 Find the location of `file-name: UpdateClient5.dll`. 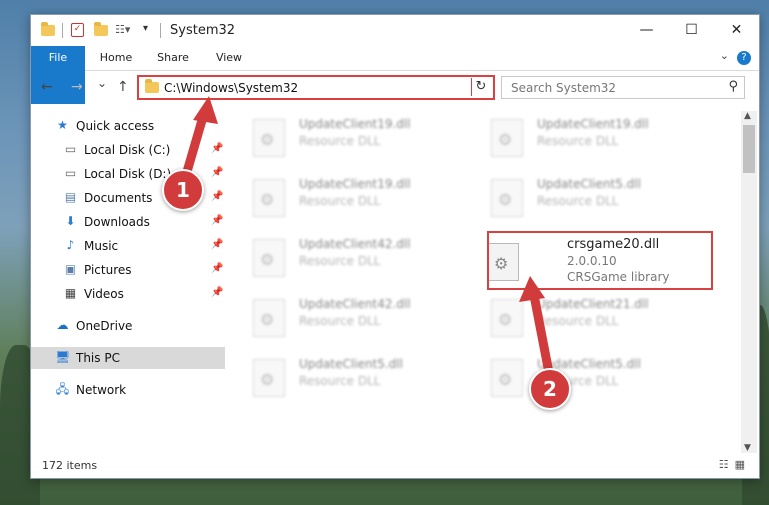

file-name: UpdateClient5.dll is located at coordinates (351, 364).